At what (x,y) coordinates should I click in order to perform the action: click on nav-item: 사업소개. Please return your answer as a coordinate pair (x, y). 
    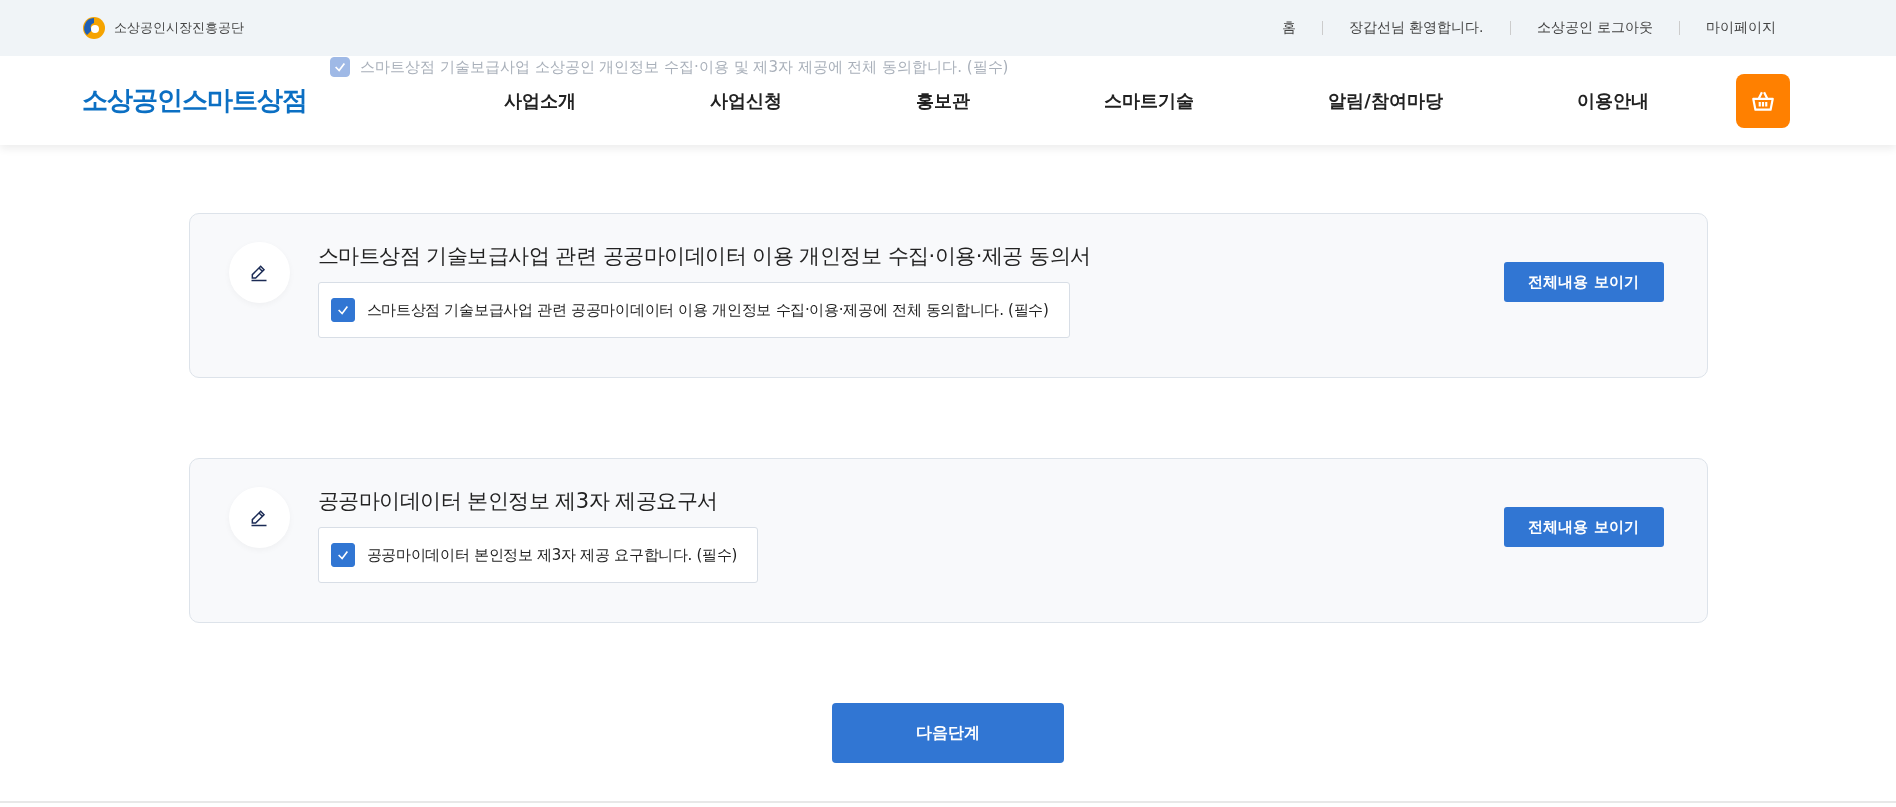
    Looking at the image, I should click on (540, 100).